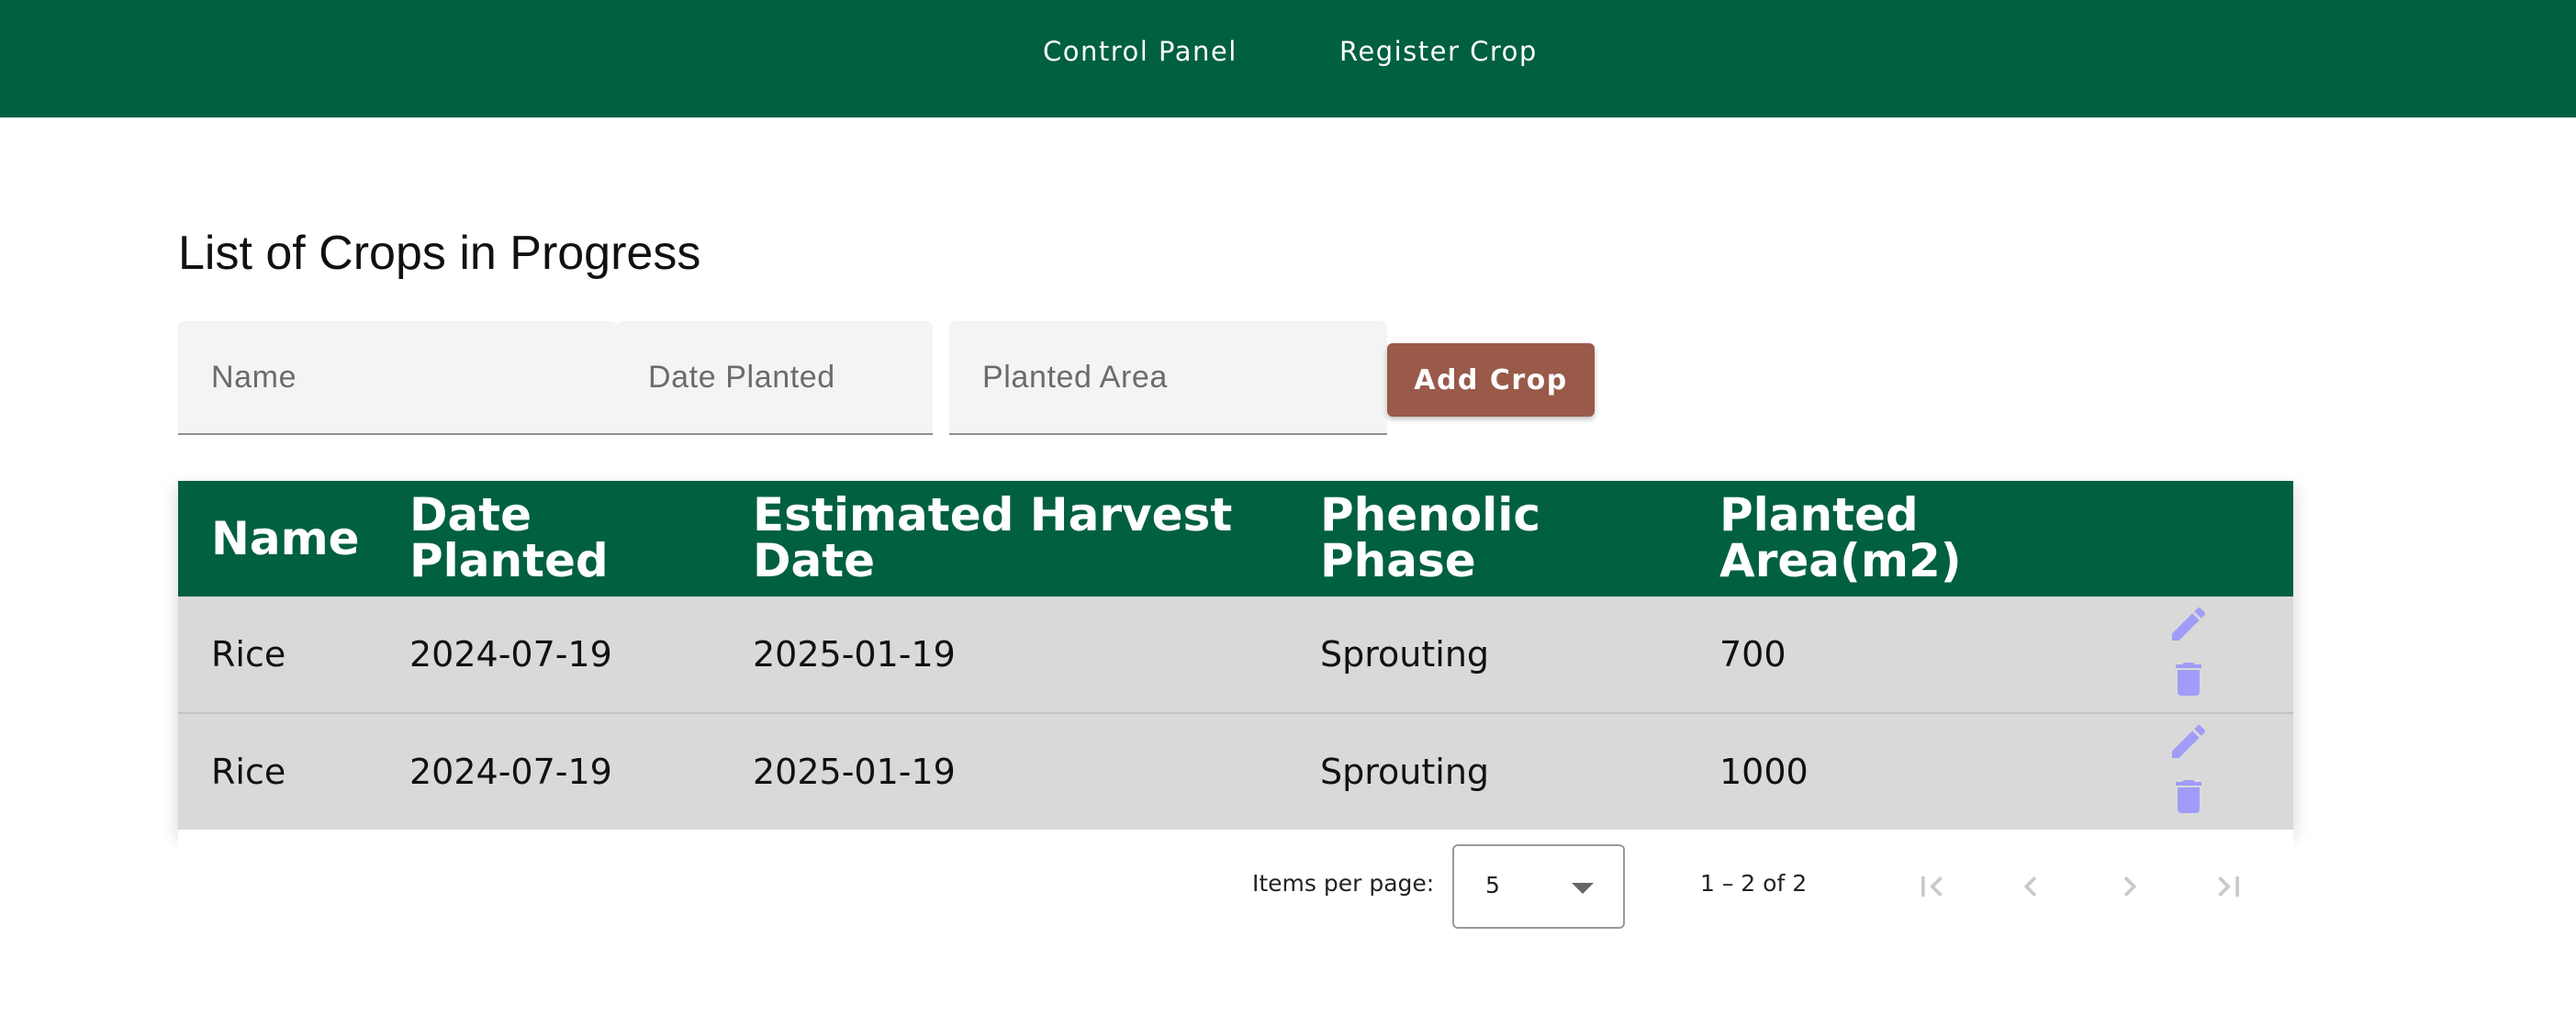 Image resolution: width=2576 pixels, height=1015 pixels. What do you see at coordinates (1840, 537) in the screenshot?
I see `header-planted-area: Planted Area(m2)` at bounding box center [1840, 537].